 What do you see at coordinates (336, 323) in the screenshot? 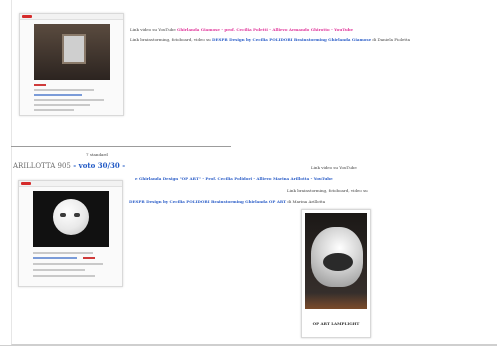
I see `poster-caption: OP ART LAMPLIGHT` at bounding box center [336, 323].